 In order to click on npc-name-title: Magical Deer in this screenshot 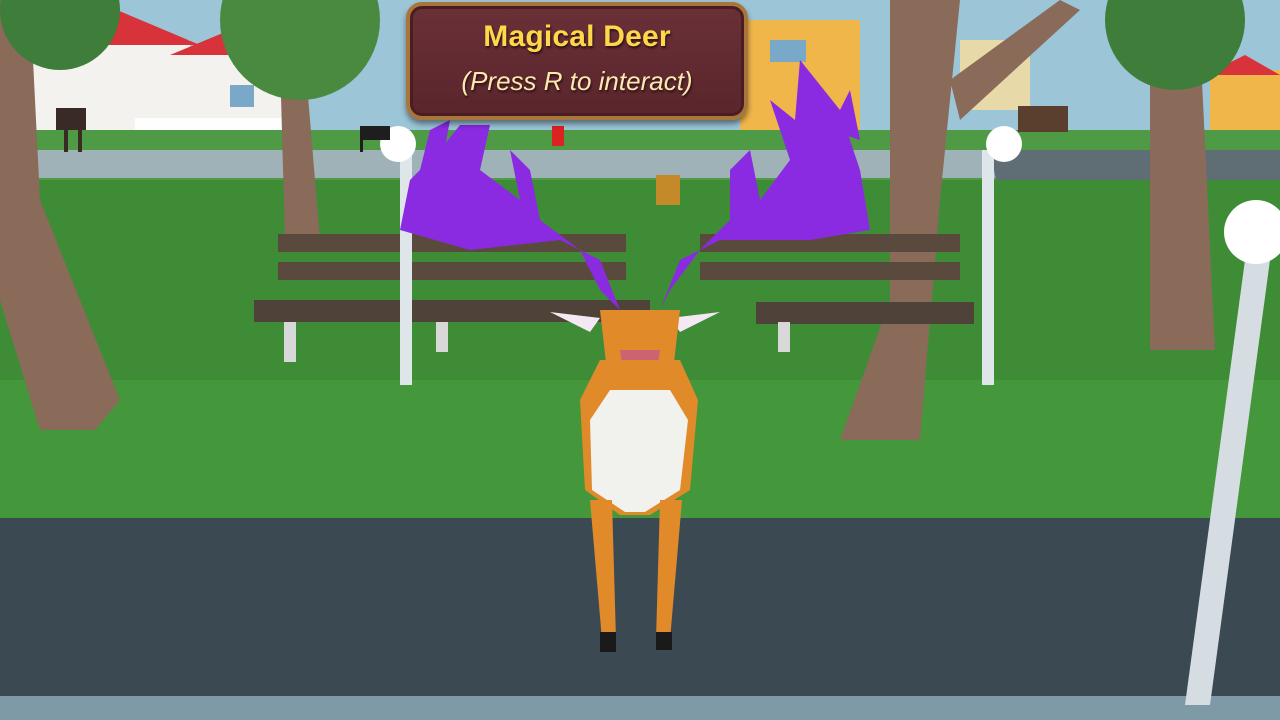, I will do `click(577, 36)`.